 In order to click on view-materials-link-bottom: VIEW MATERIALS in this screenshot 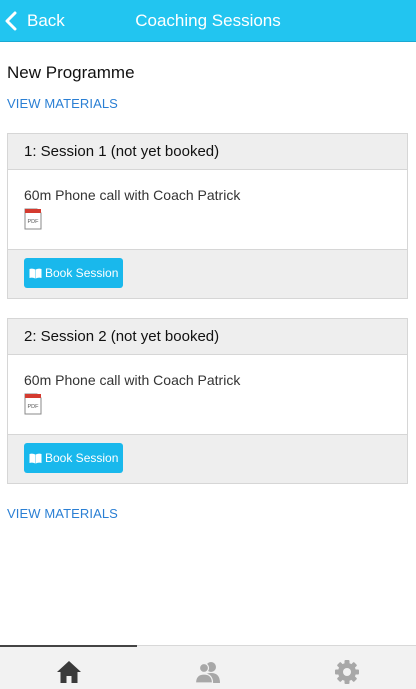, I will do `click(62, 513)`.